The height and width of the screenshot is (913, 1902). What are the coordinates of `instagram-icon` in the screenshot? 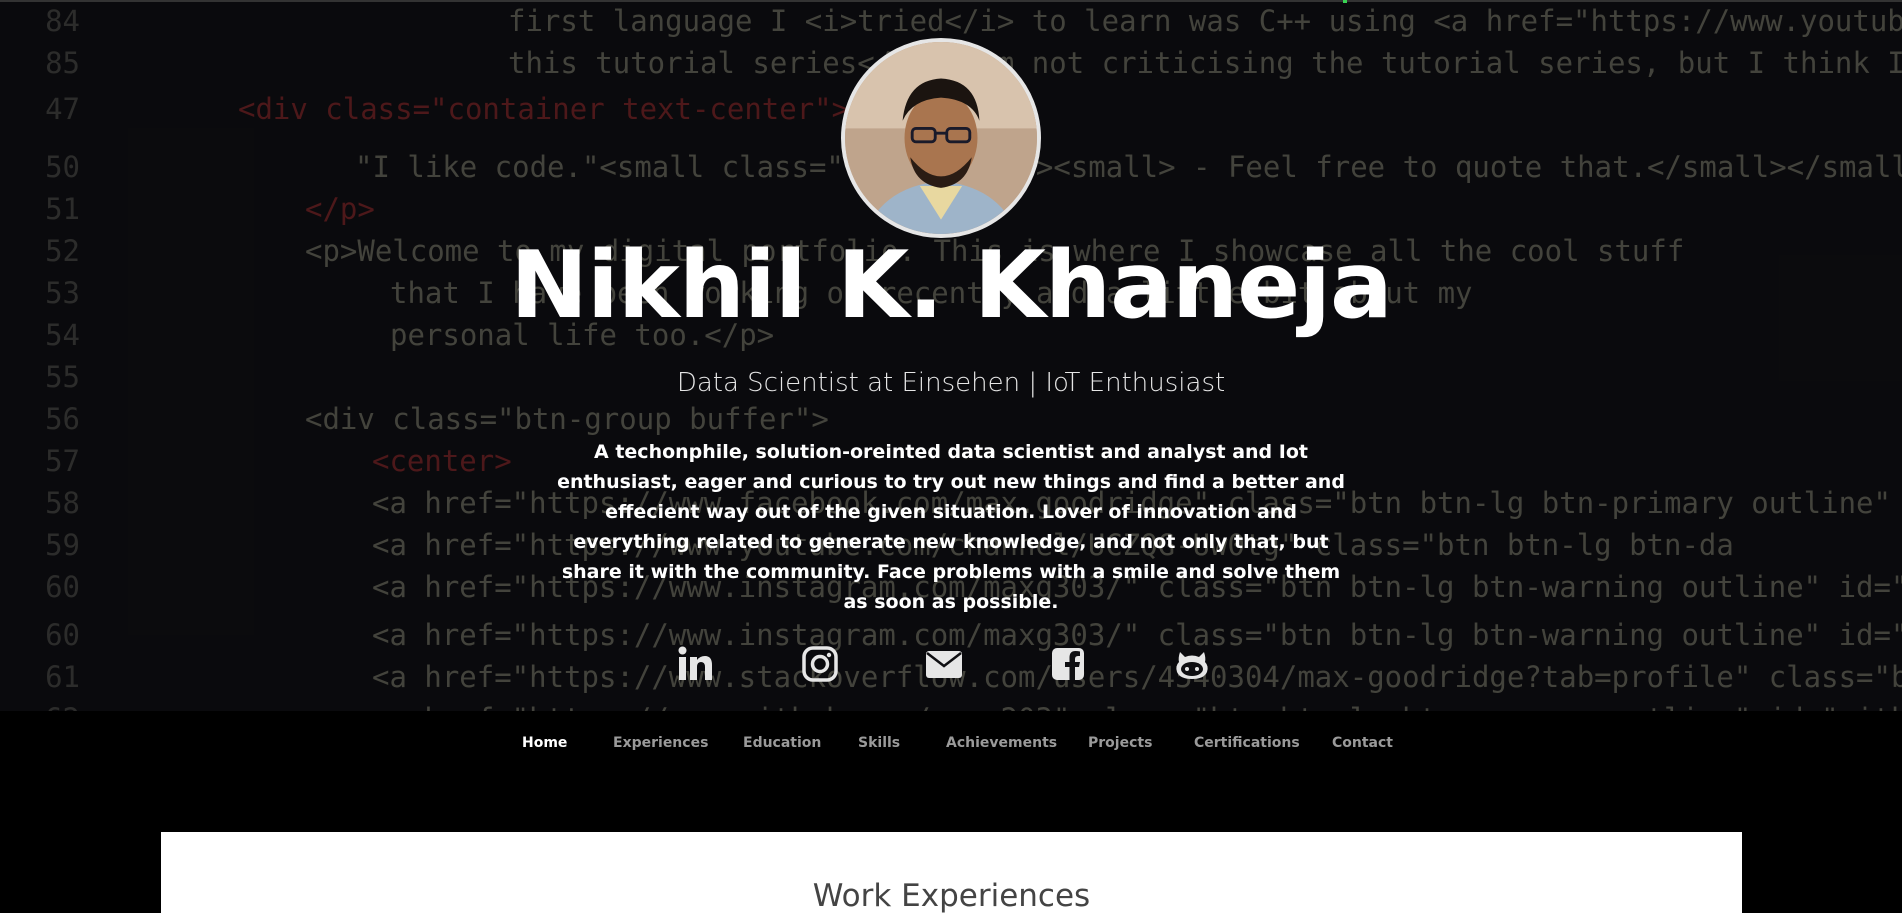 It's located at (820, 664).